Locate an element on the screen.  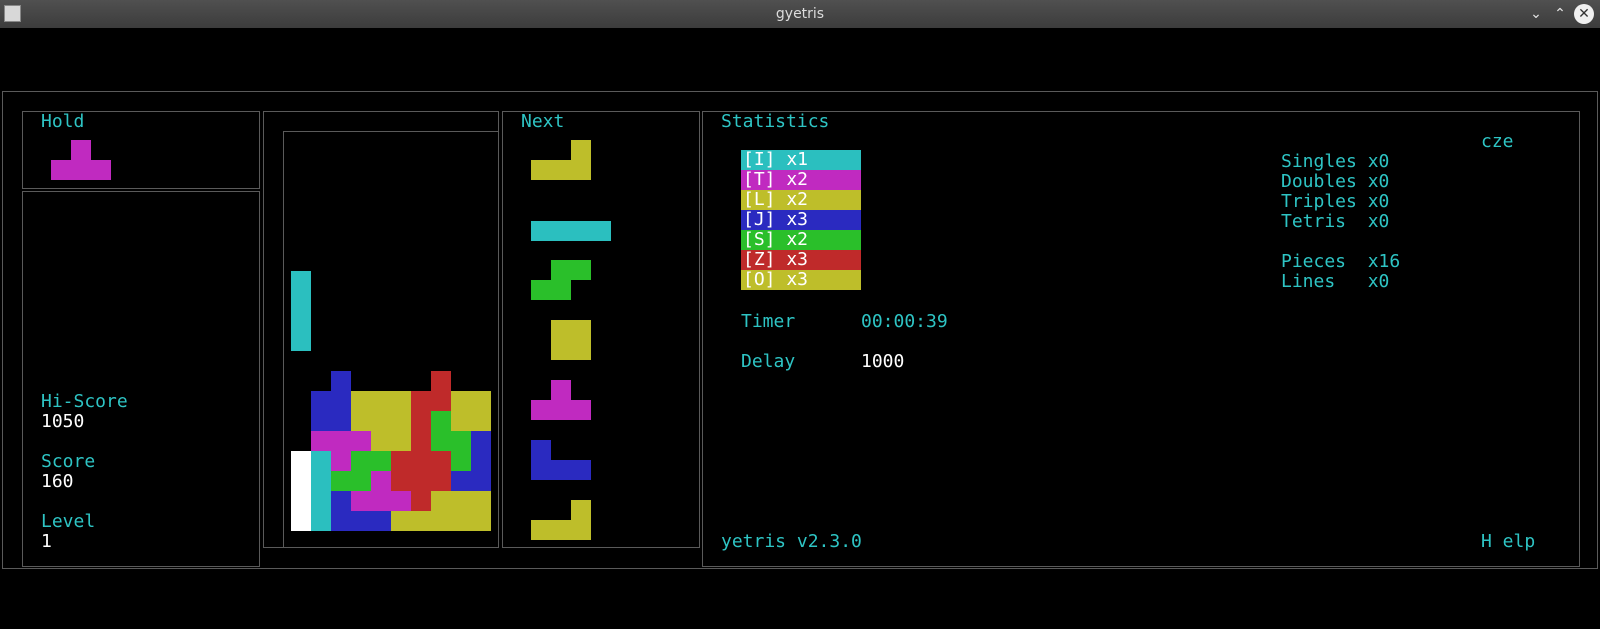
hold-label: Hold is located at coordinates (63, 121).